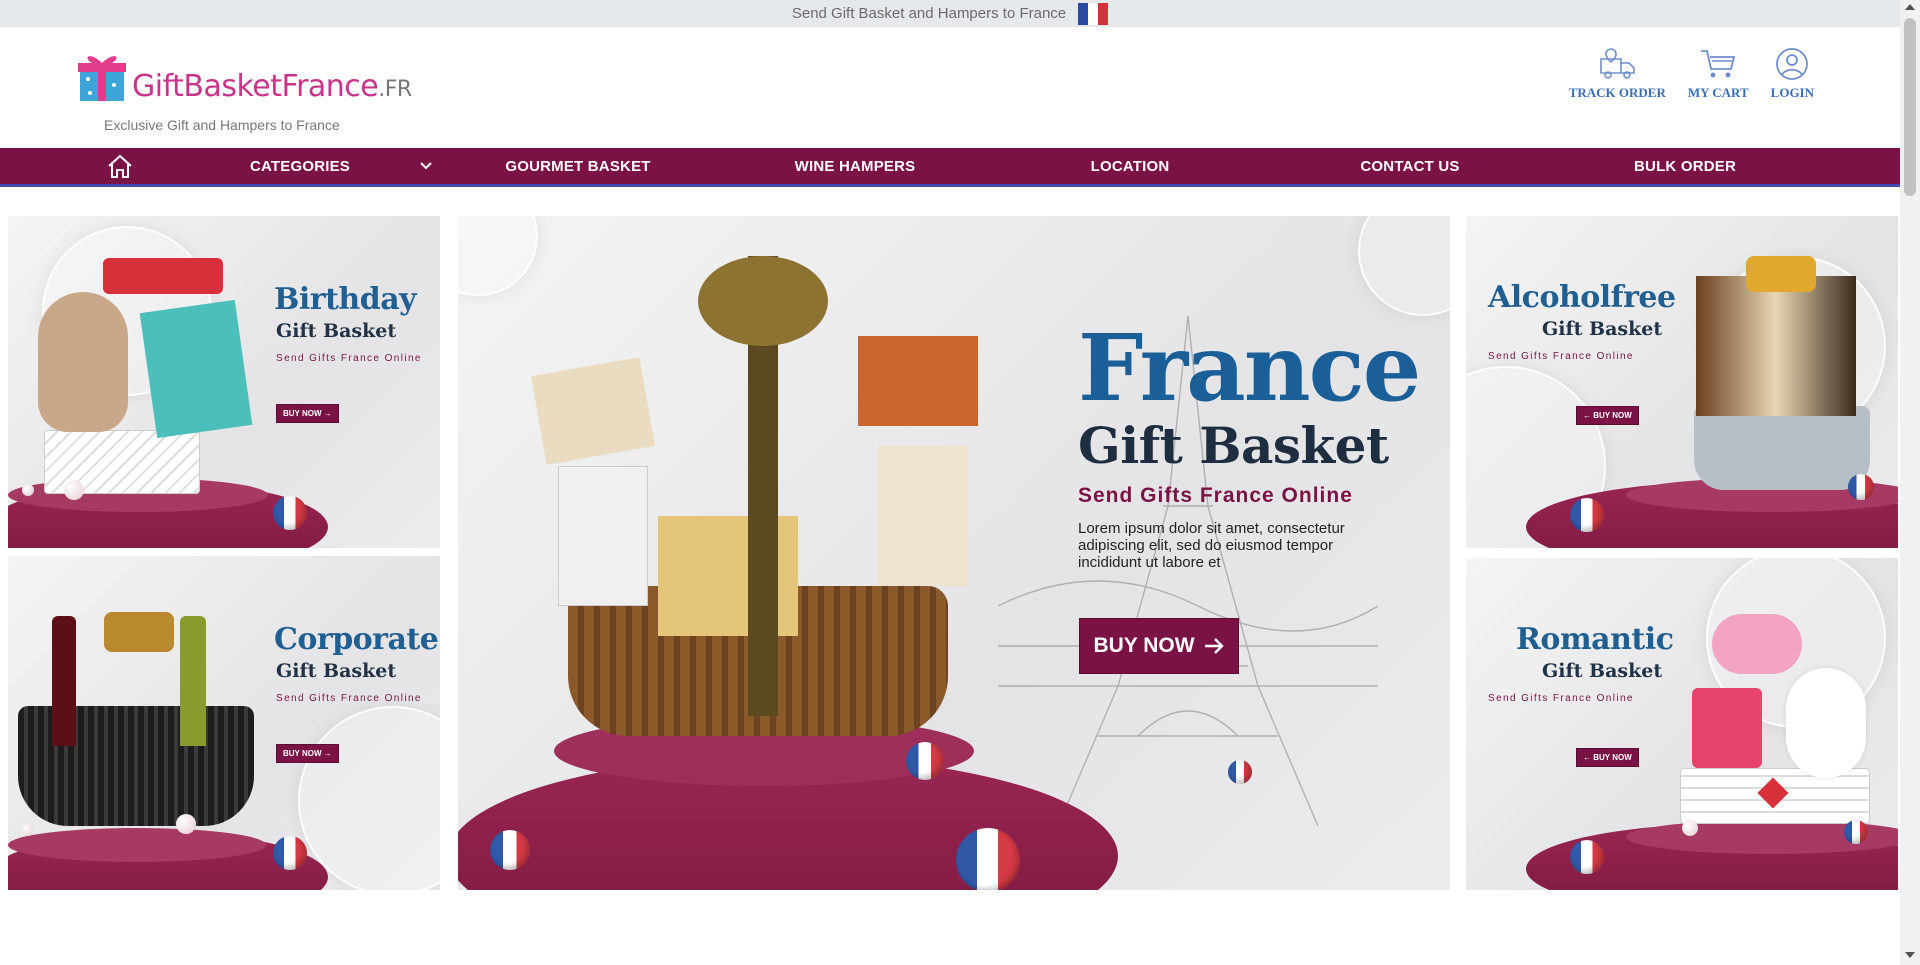 Image resolution: width=1920 pixels, height=965 pixels. What do you see at coordinates (1582, 297) in the screenshot?
I see `alcoholfree-title: Alcoholfree` at bounding box center [1582, 297].